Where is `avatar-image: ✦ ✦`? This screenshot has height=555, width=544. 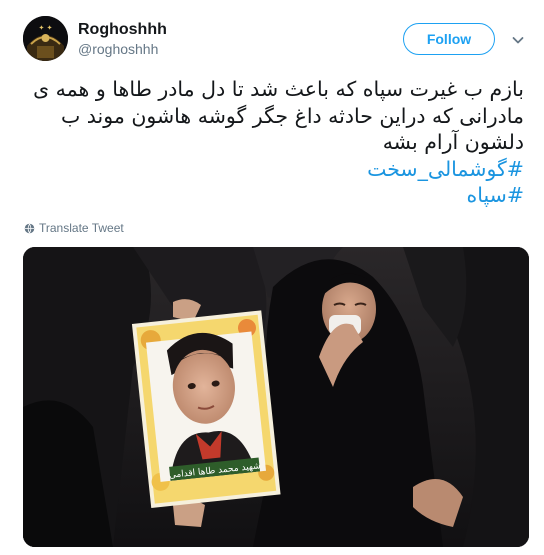
avatar-image: ✦ ✦ is located at coordinates (45, 38).